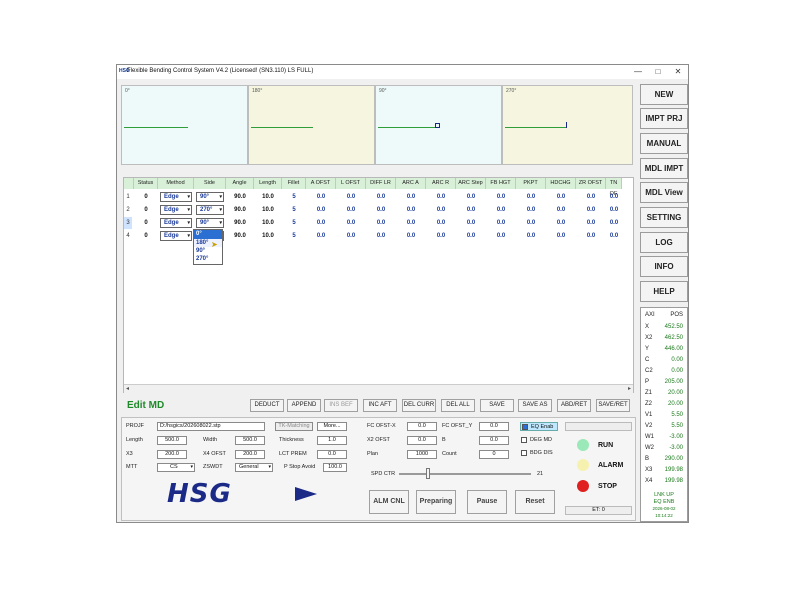 The width and height of the screenshot is (801, 598). What do you see at coordinates (458, 405) in the screenshot?
I see `delete-all-button: DEL ALL` at bounding box center [458, 405].